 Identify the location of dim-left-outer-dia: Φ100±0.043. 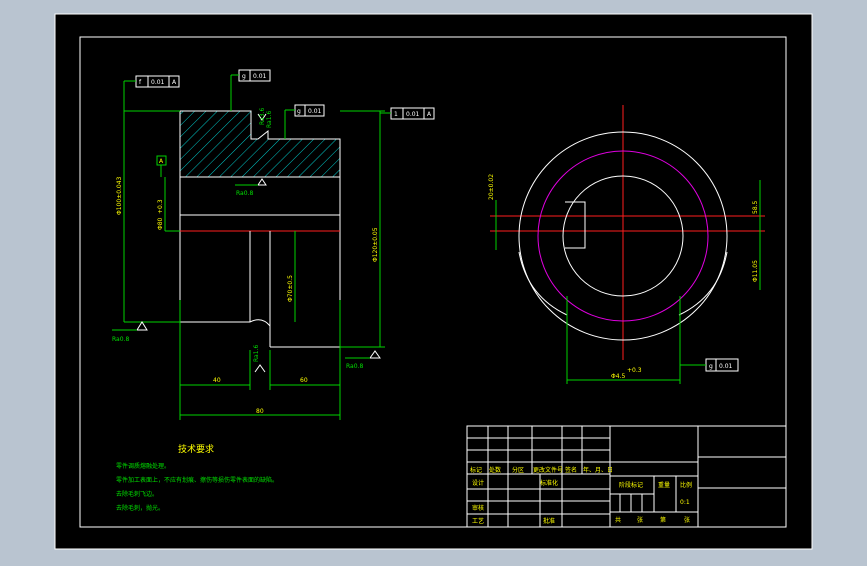
(119, 195).